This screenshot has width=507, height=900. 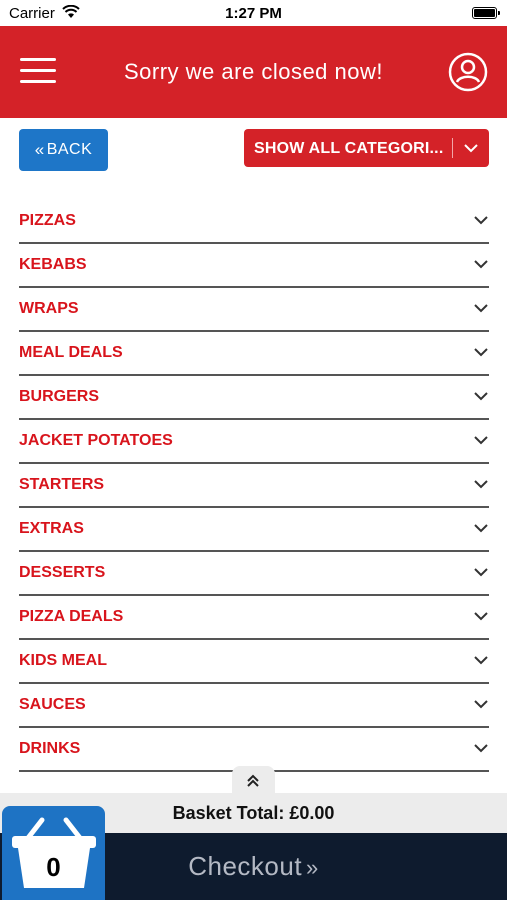 What do you see at coordinates (468, 72) in the screenshot?
I see `user-profile-icon` at bounding box center [468, 72].